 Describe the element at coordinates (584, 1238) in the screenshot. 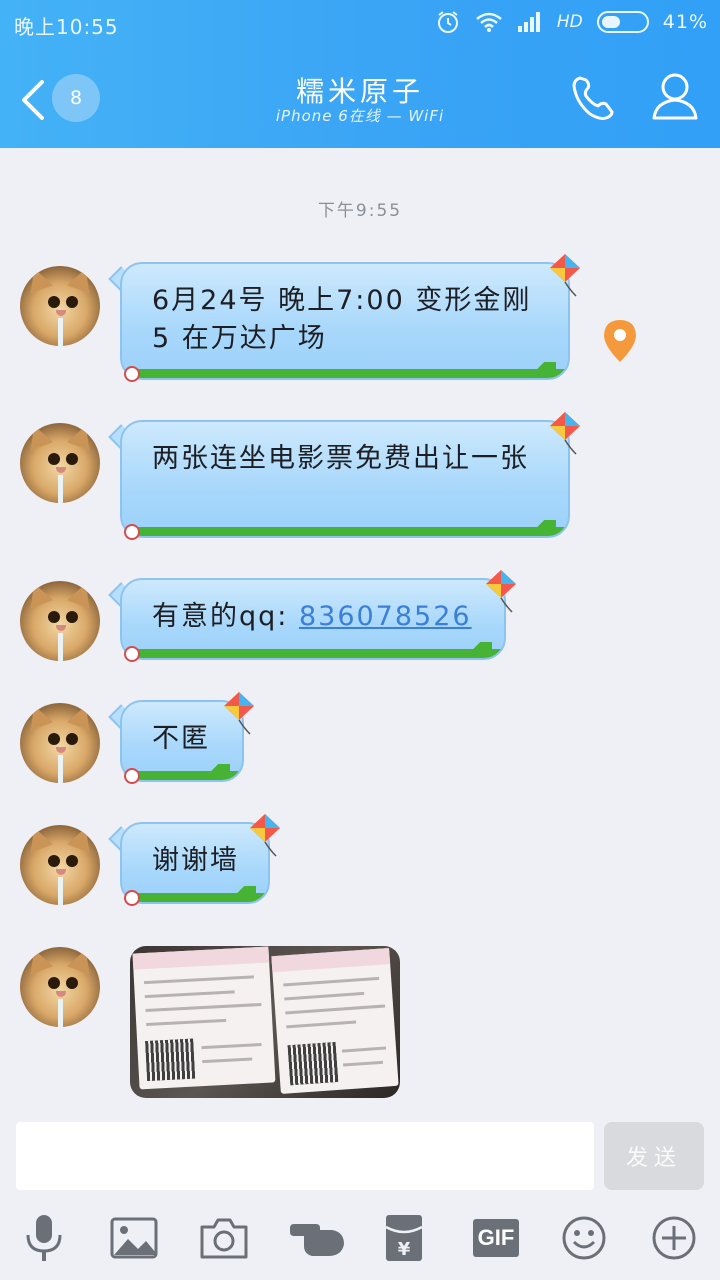

I see `emoji-icon` at that location.